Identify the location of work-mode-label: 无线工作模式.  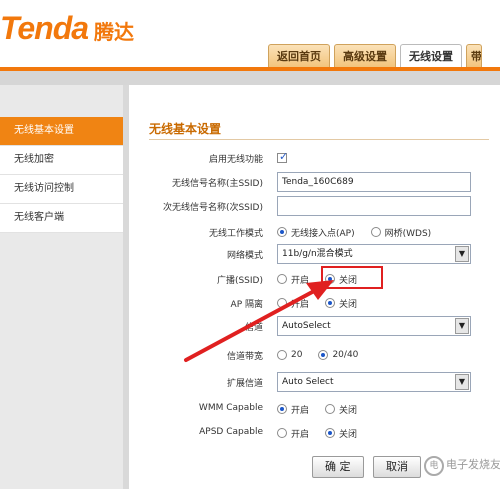
(235, 234).